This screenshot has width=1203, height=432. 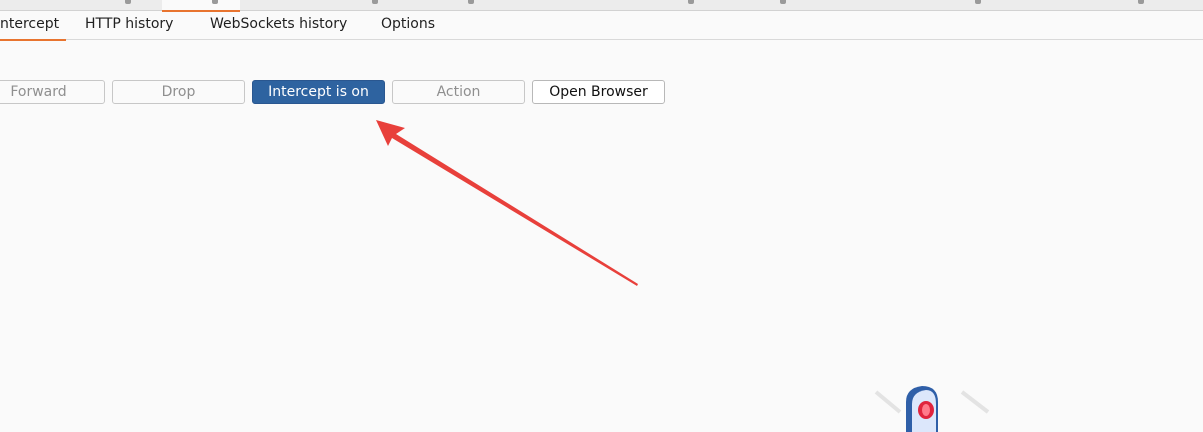 I want to click on open-browser-button: Open Browser, so click(x=598, y=92).